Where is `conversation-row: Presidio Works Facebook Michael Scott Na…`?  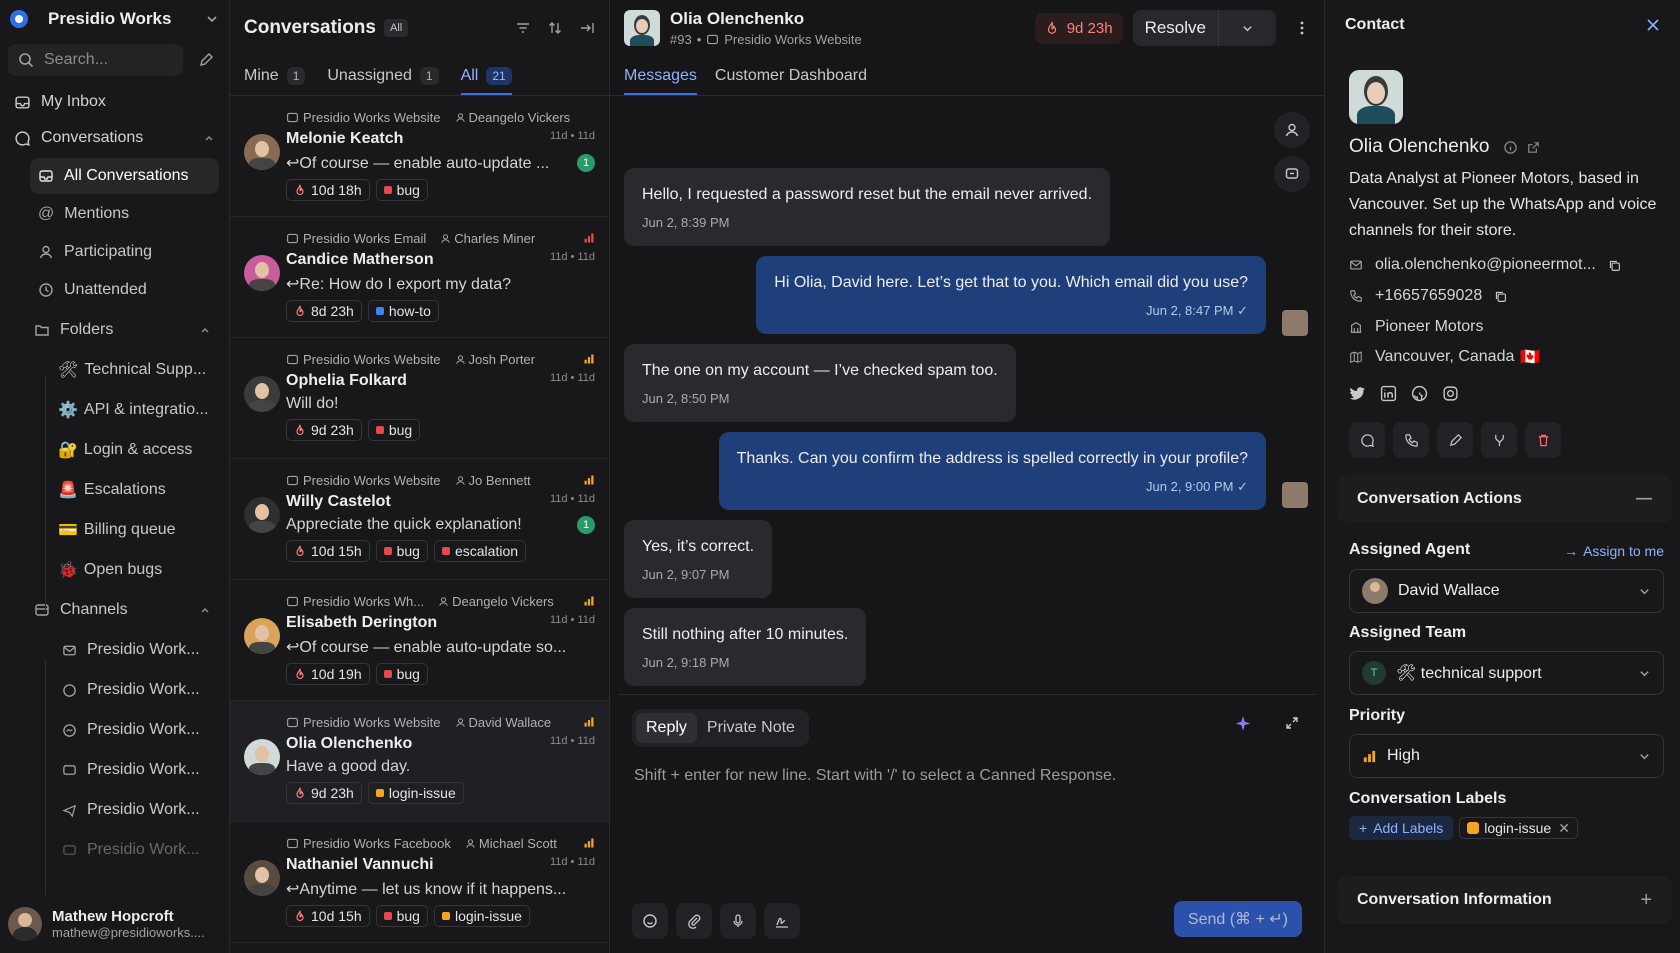 conversation-row: Presidio Works Facebook Michael Scott Na… is located at coordinates (419, 882).